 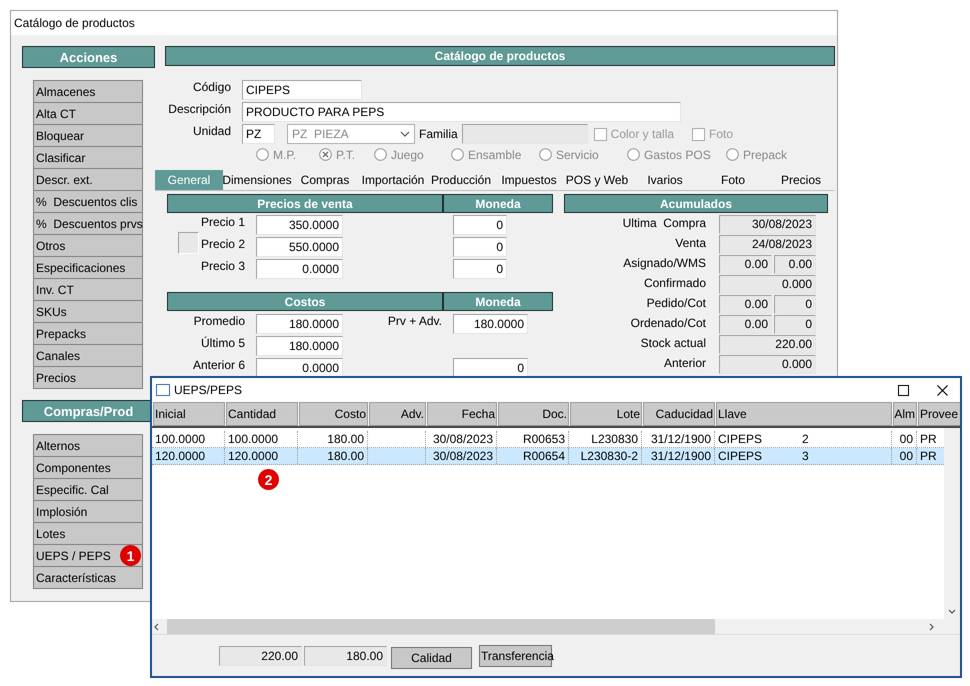 What do you see at coordinates (905, 414) in the screenshot?
I see `column-header: Alm` at bounding box center [905, 414].